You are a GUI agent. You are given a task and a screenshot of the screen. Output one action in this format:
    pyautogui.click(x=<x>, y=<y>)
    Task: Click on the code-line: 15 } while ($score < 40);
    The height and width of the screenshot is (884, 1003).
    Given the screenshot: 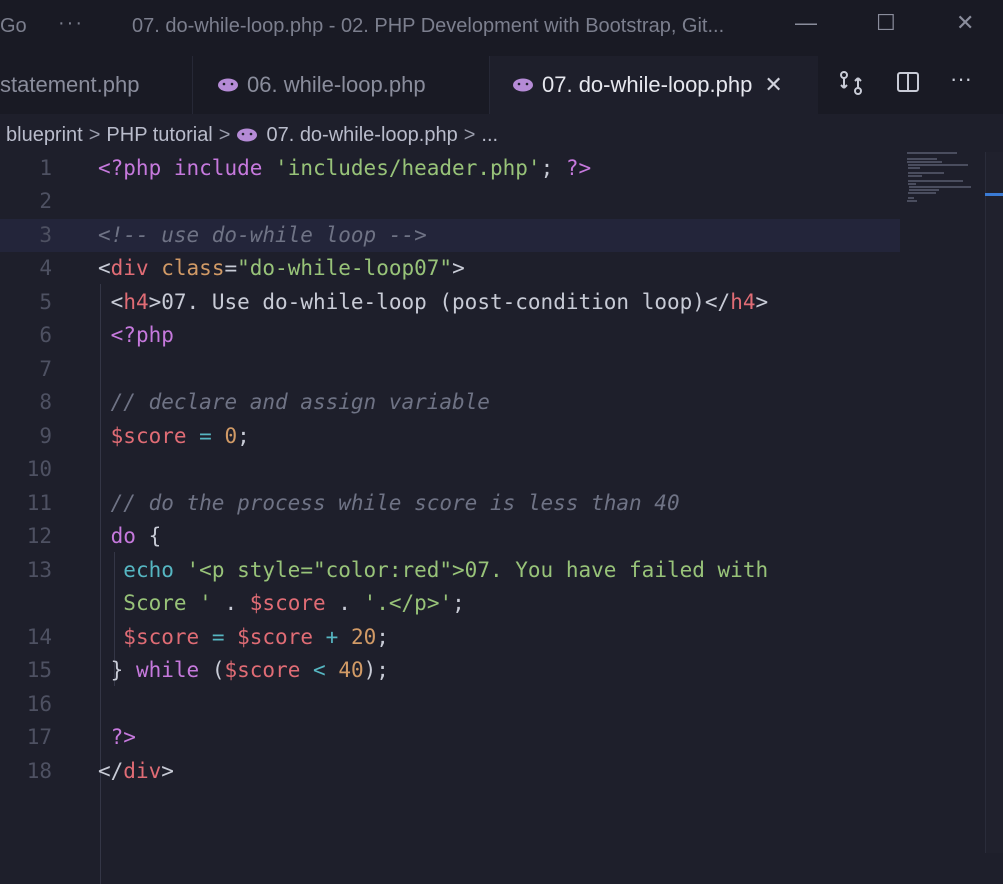 What is the action you would take?
    pyautogui.click(x=207, y=670)
    